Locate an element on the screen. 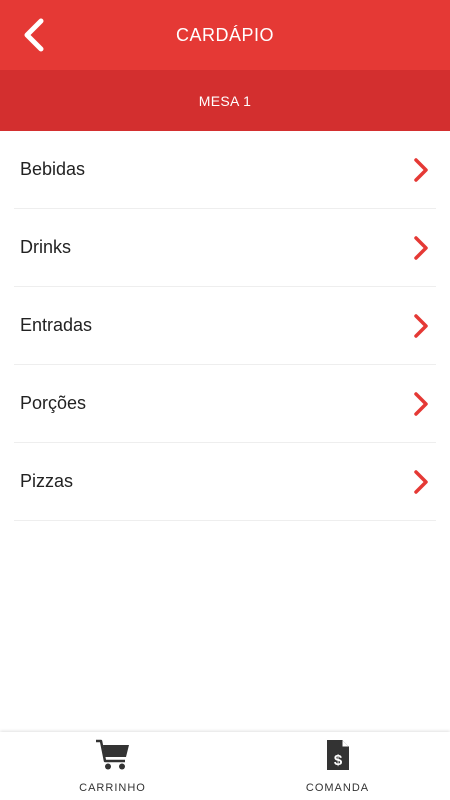 The image size is (450, 800). receipt-dollar-icon: $ is located at coordinates (338, 755).